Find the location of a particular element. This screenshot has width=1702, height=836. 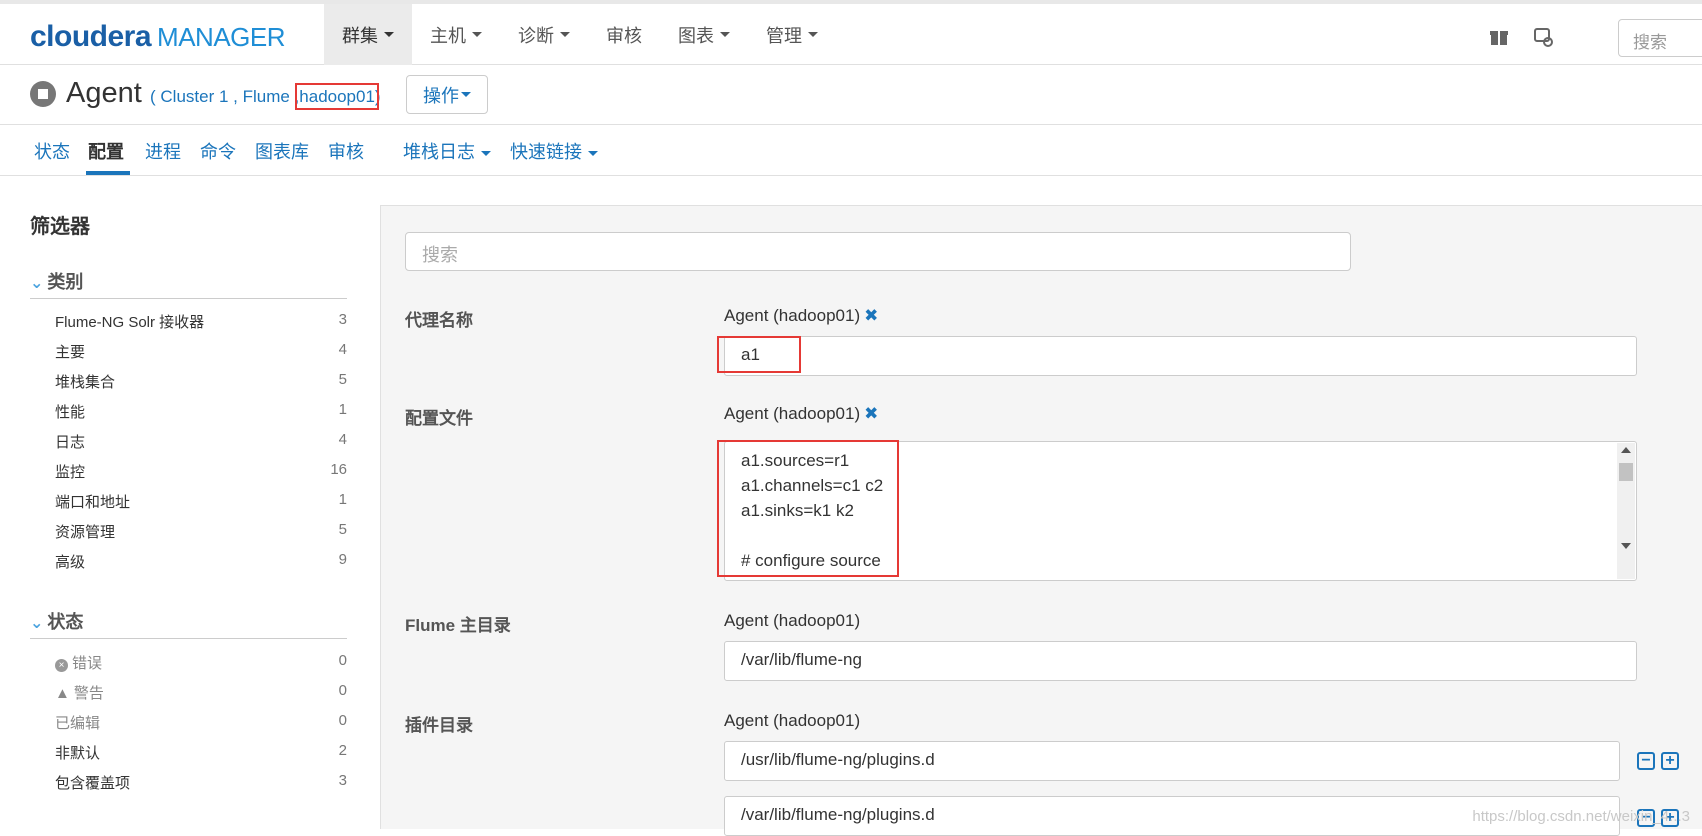

remove-icon: − is located at coordinates (1646, 761).